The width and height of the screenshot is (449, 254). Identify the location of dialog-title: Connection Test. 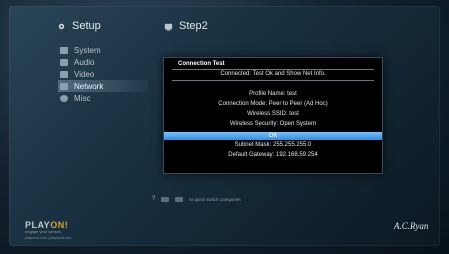
(201, 64).